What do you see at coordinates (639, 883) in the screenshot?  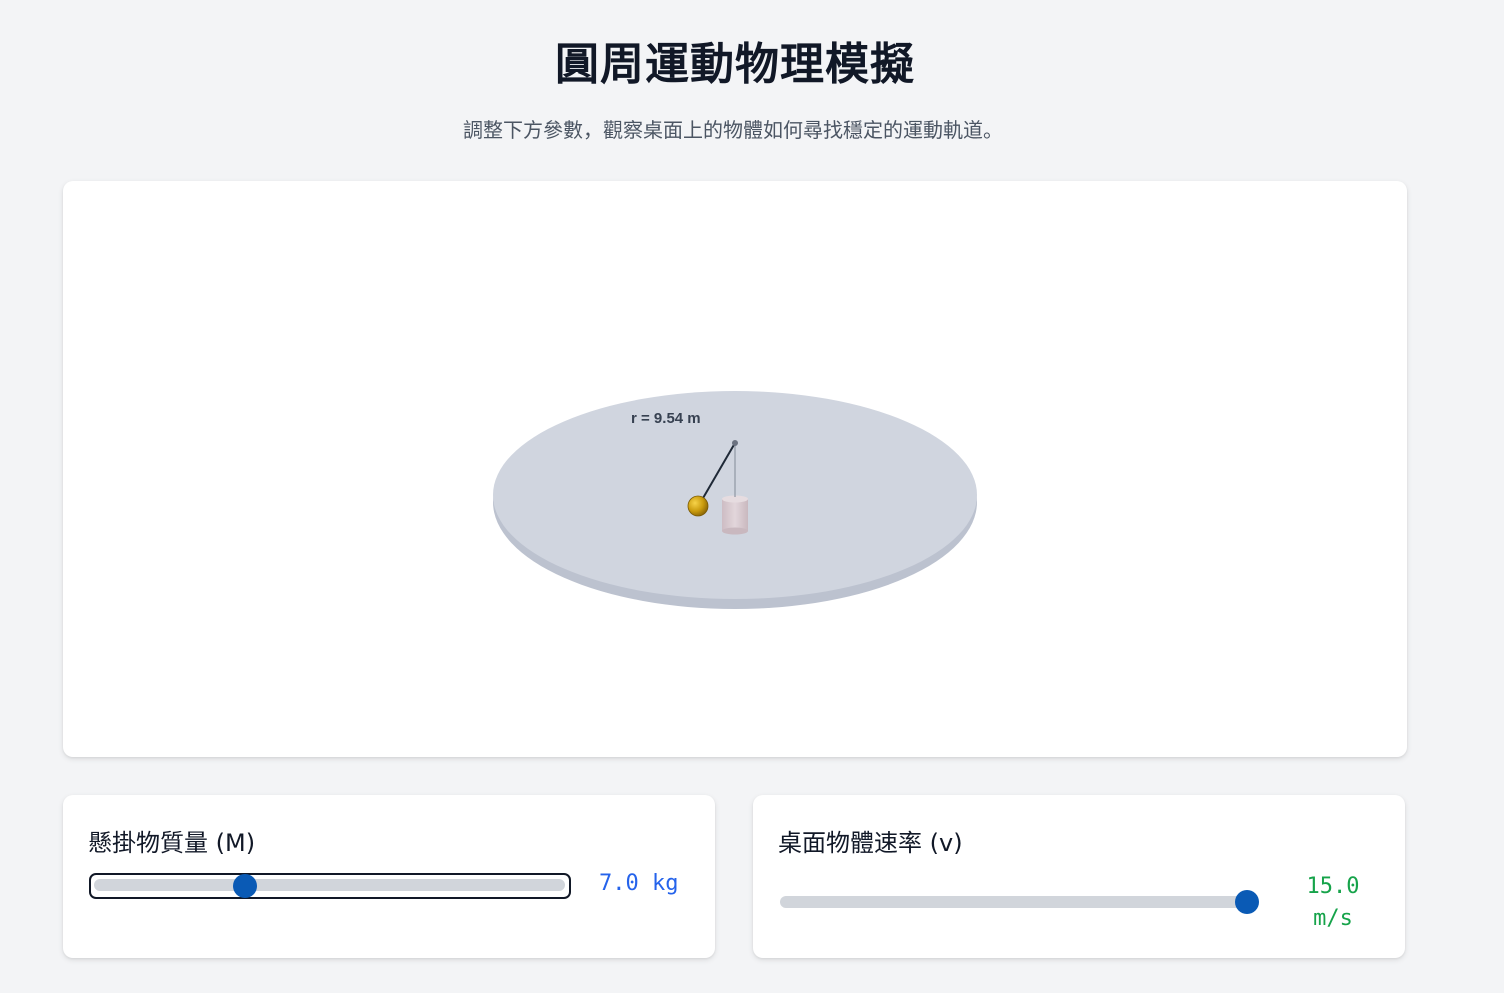 I see `mass-value: 7.0 kg` at bounding box center [639, 883].